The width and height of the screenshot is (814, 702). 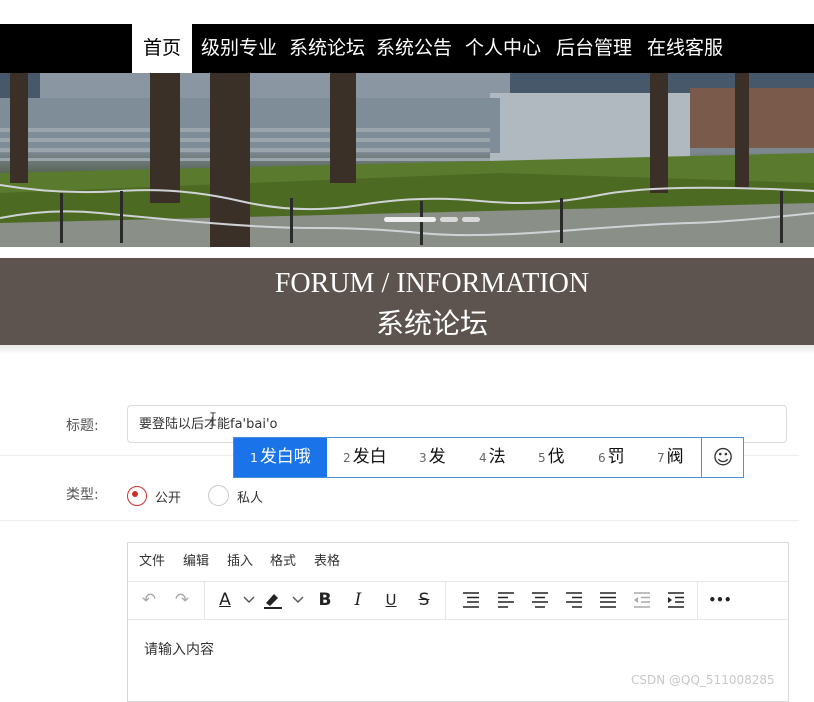 I want to click on top-navigation: 首页 级别专业 系统论坛 系统公告 个人中心 后台管理 在线客服, so click(x=407, y=48).